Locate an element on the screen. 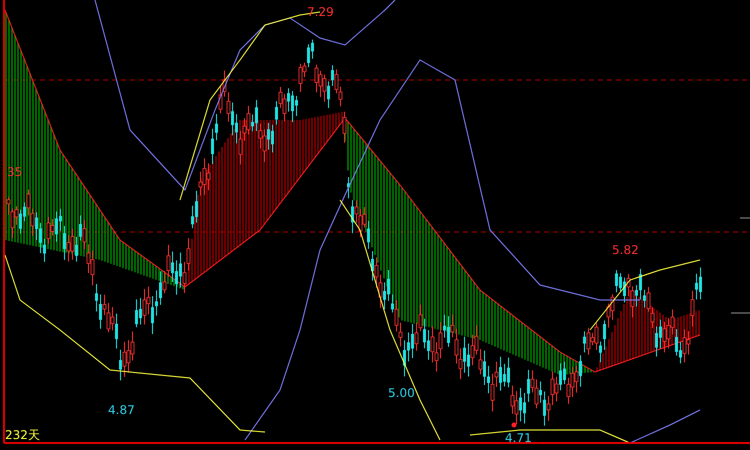  price-label: 5.82 is located at coordinates (625, 250).